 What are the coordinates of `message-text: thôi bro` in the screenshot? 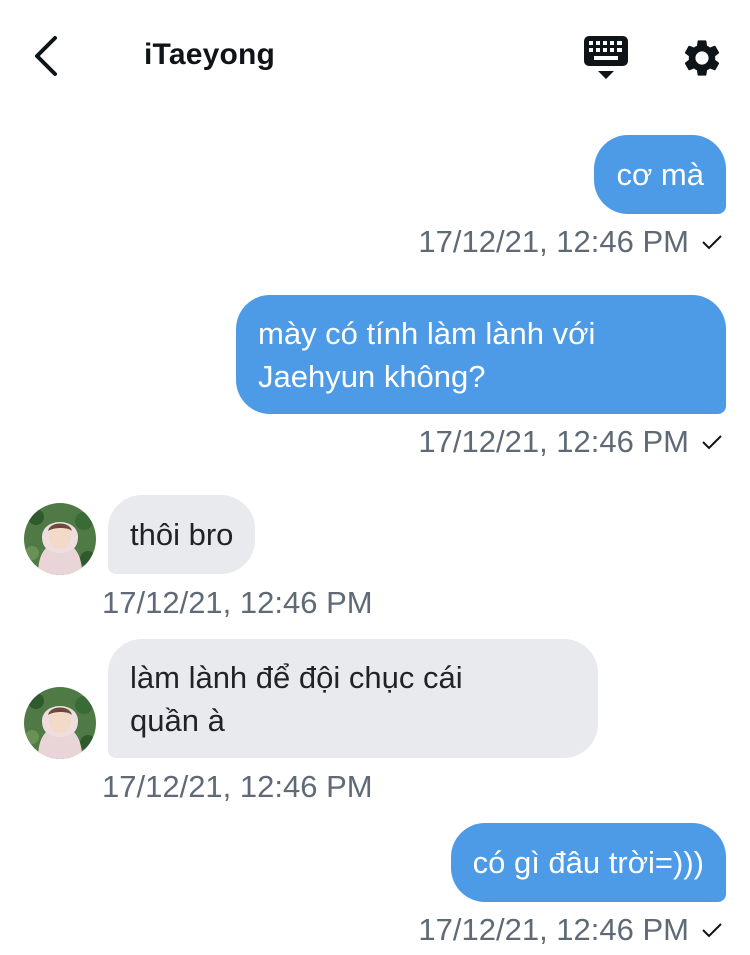 It's located at (182, 534).